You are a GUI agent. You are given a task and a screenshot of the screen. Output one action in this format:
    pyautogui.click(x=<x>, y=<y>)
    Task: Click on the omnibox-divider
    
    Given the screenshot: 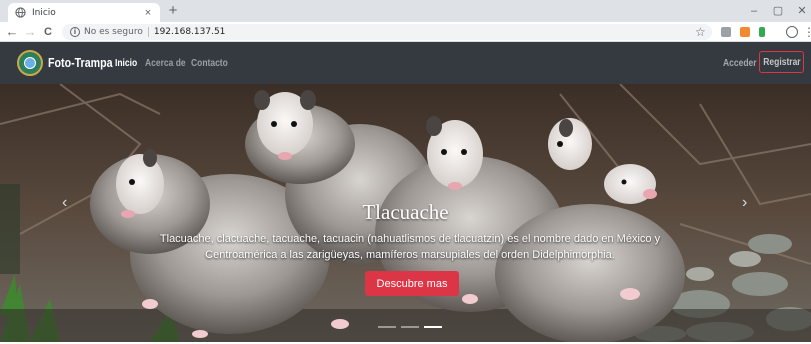 What is the action you would take?
    pyautogui.click(x=148, y=32)
    